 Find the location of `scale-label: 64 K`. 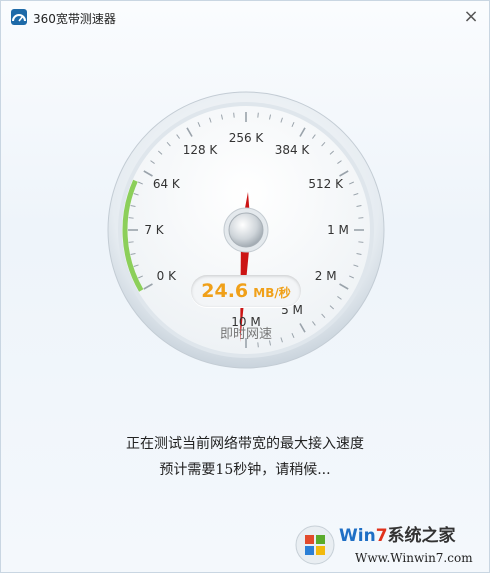

scale-label: 64 K is located at coordinates (166, 184).